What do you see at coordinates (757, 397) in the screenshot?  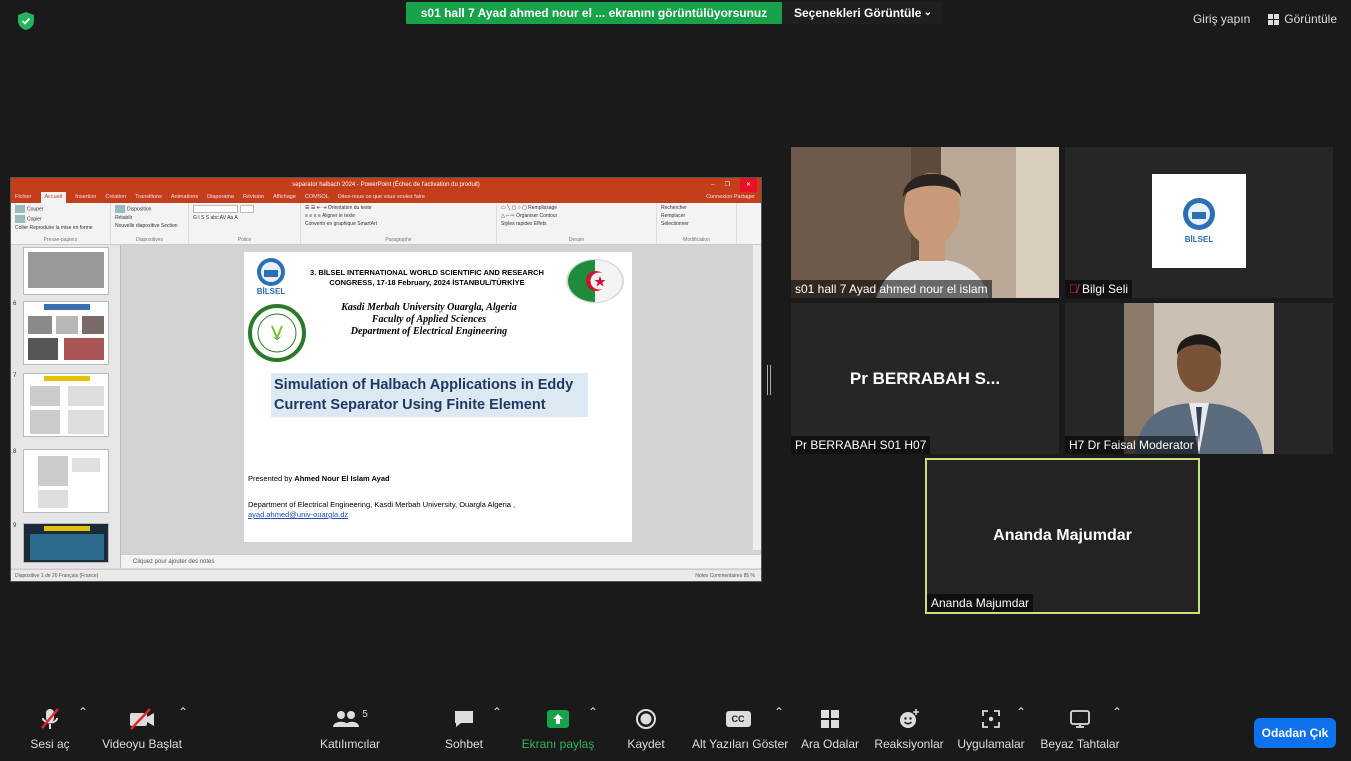 I see `slide-scrollbar` at bounding box center [757, 397].